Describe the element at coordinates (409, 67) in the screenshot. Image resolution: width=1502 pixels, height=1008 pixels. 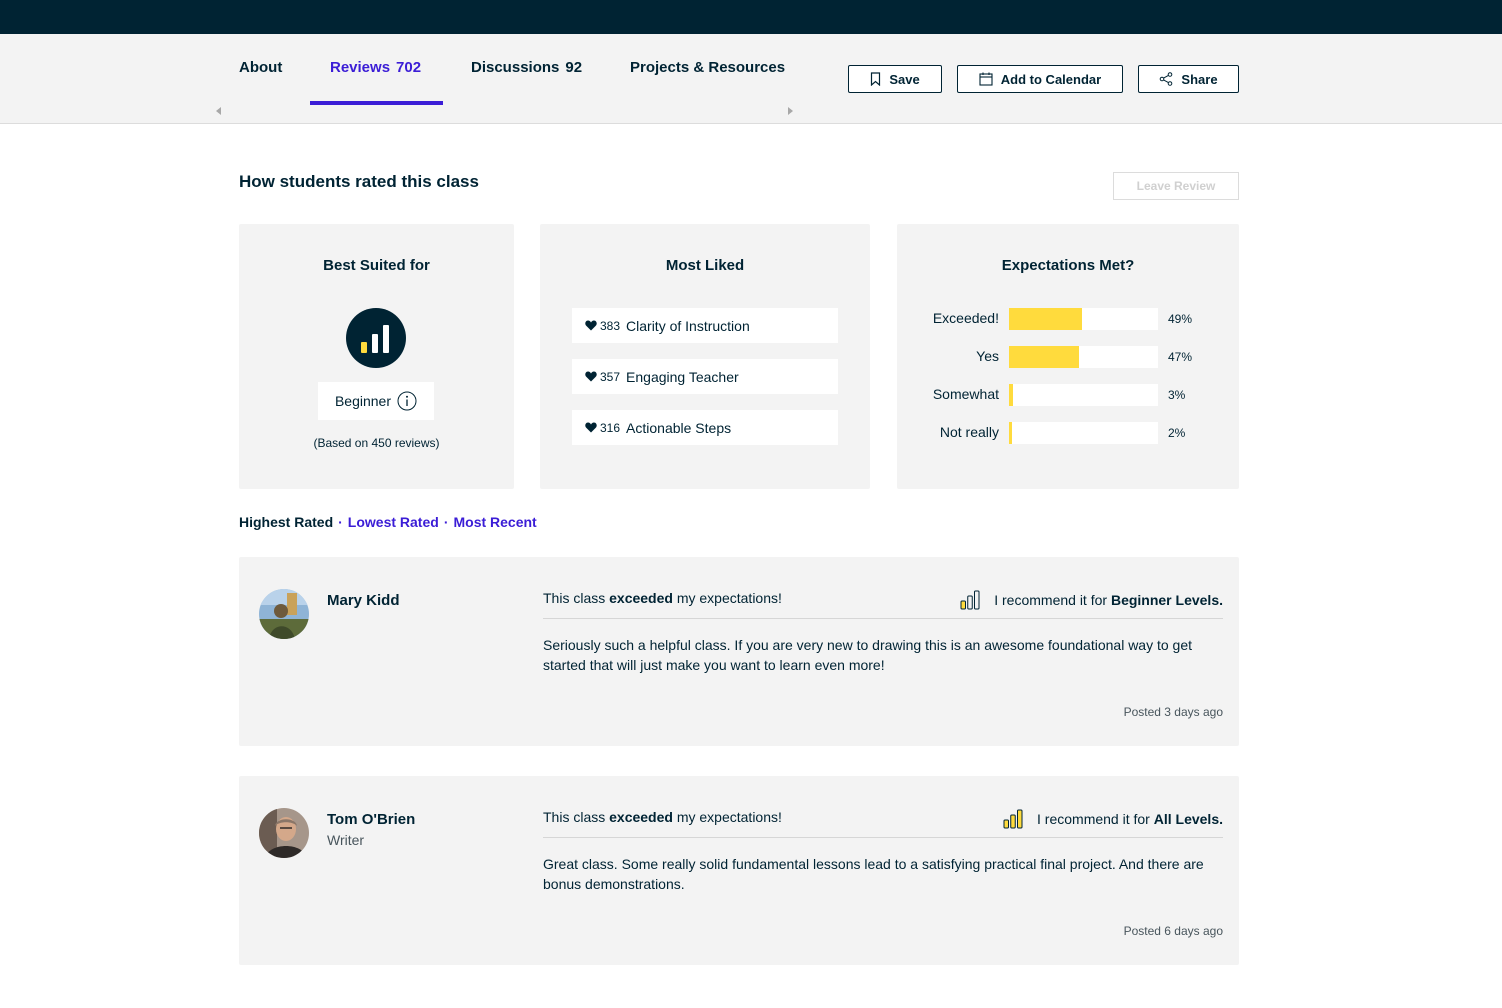
I see `reviews-count: 702` at that location.